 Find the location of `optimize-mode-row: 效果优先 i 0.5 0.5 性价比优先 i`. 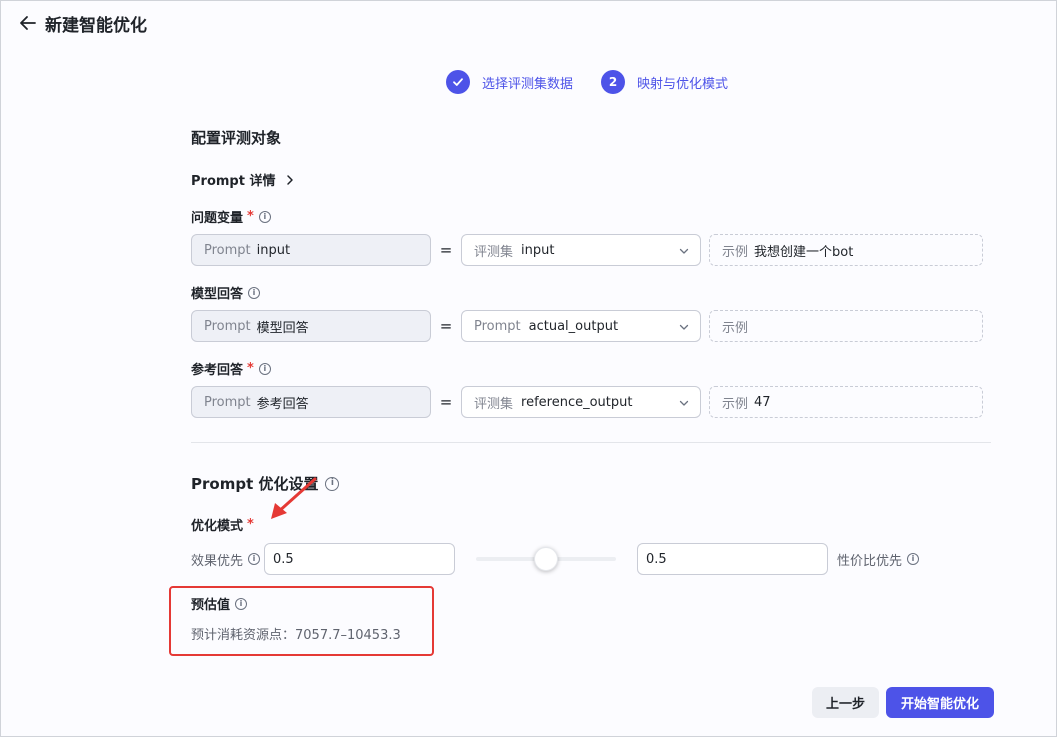

optimize-mode-row: 效果优先 i 0.5 0.5 性价比优先 i is located at coordinates (555, 559).